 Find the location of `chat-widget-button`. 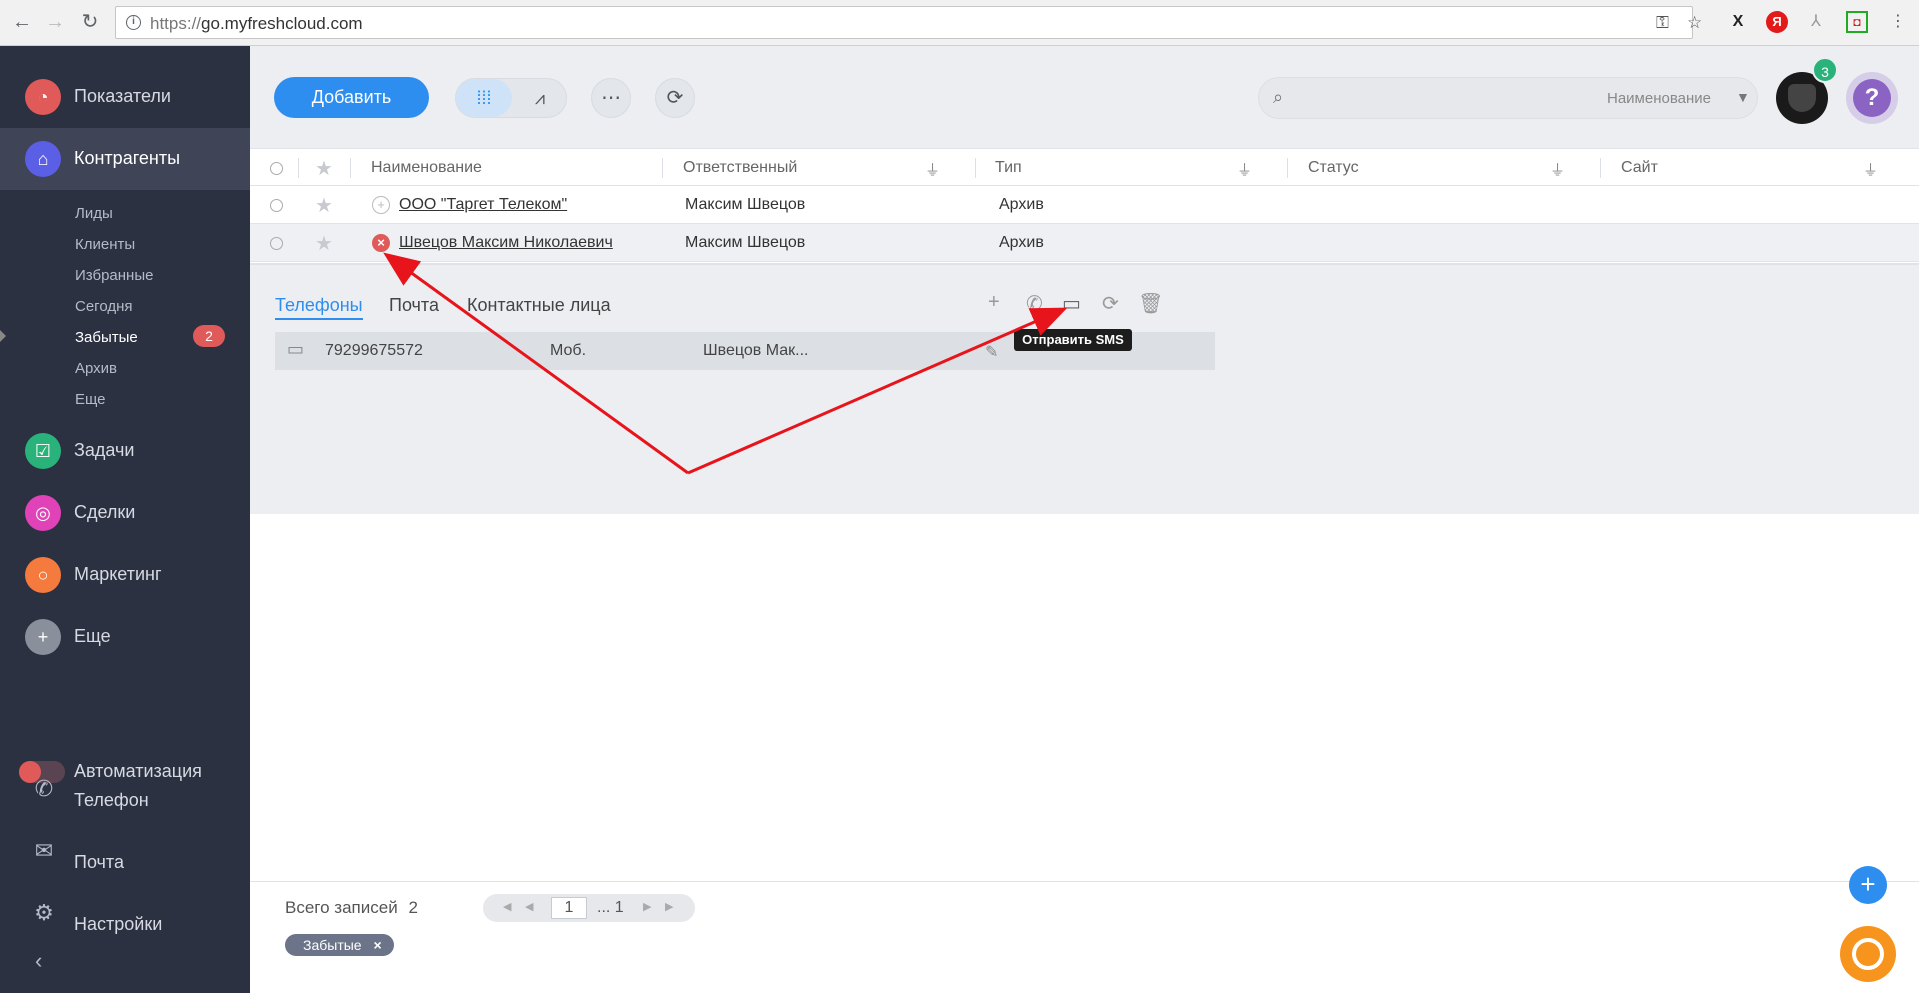

chat-widget-button is located at coordinates (1868, 954).